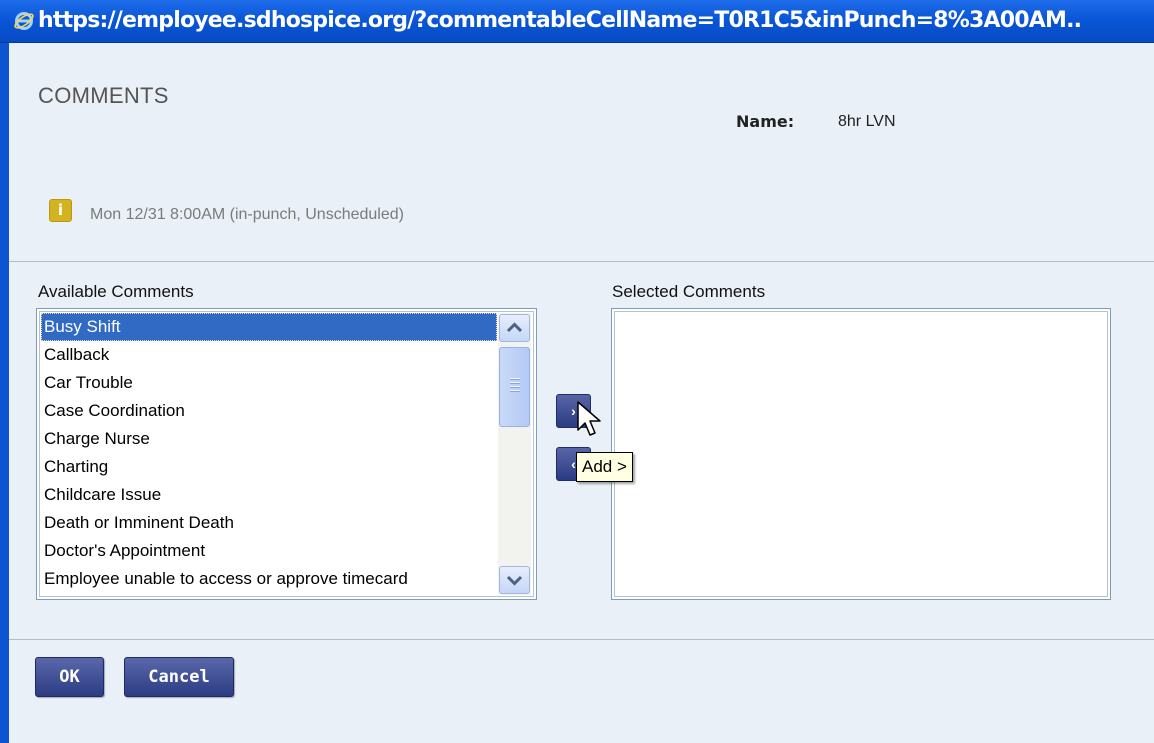 This screenshot has width=1154, height=743. I want to click on list-item: Charge Nurse, so click(269, 439).